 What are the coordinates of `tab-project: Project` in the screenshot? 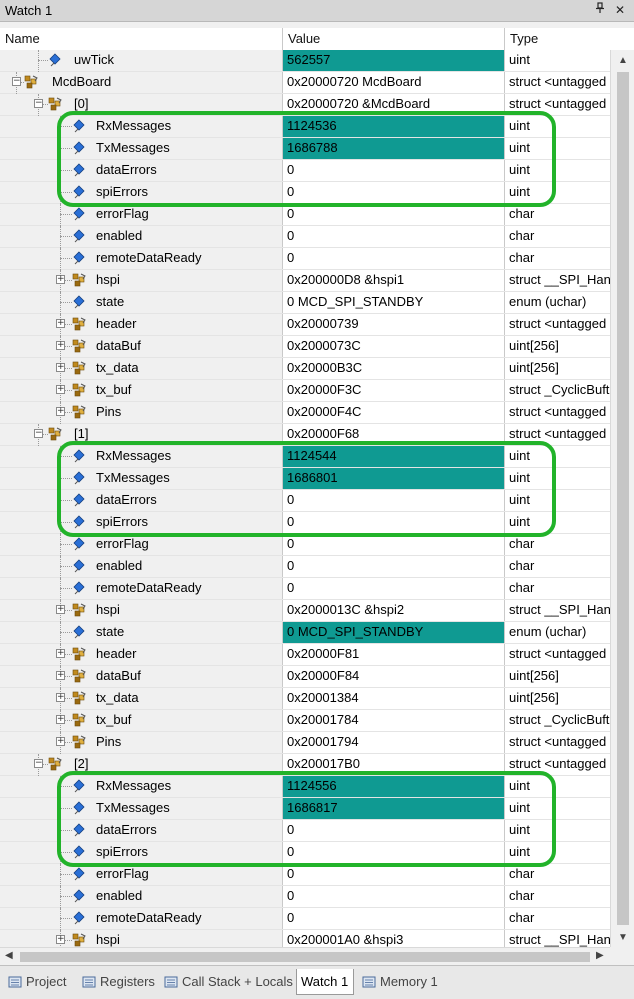 It's located at (39, 982).